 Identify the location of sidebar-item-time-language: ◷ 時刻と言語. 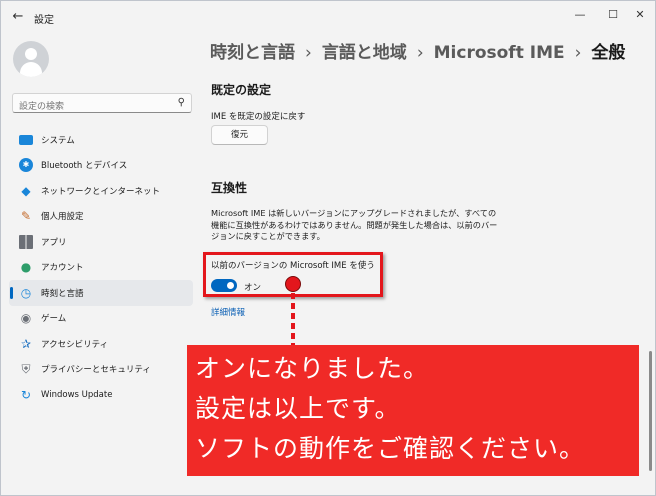
(101, 293).